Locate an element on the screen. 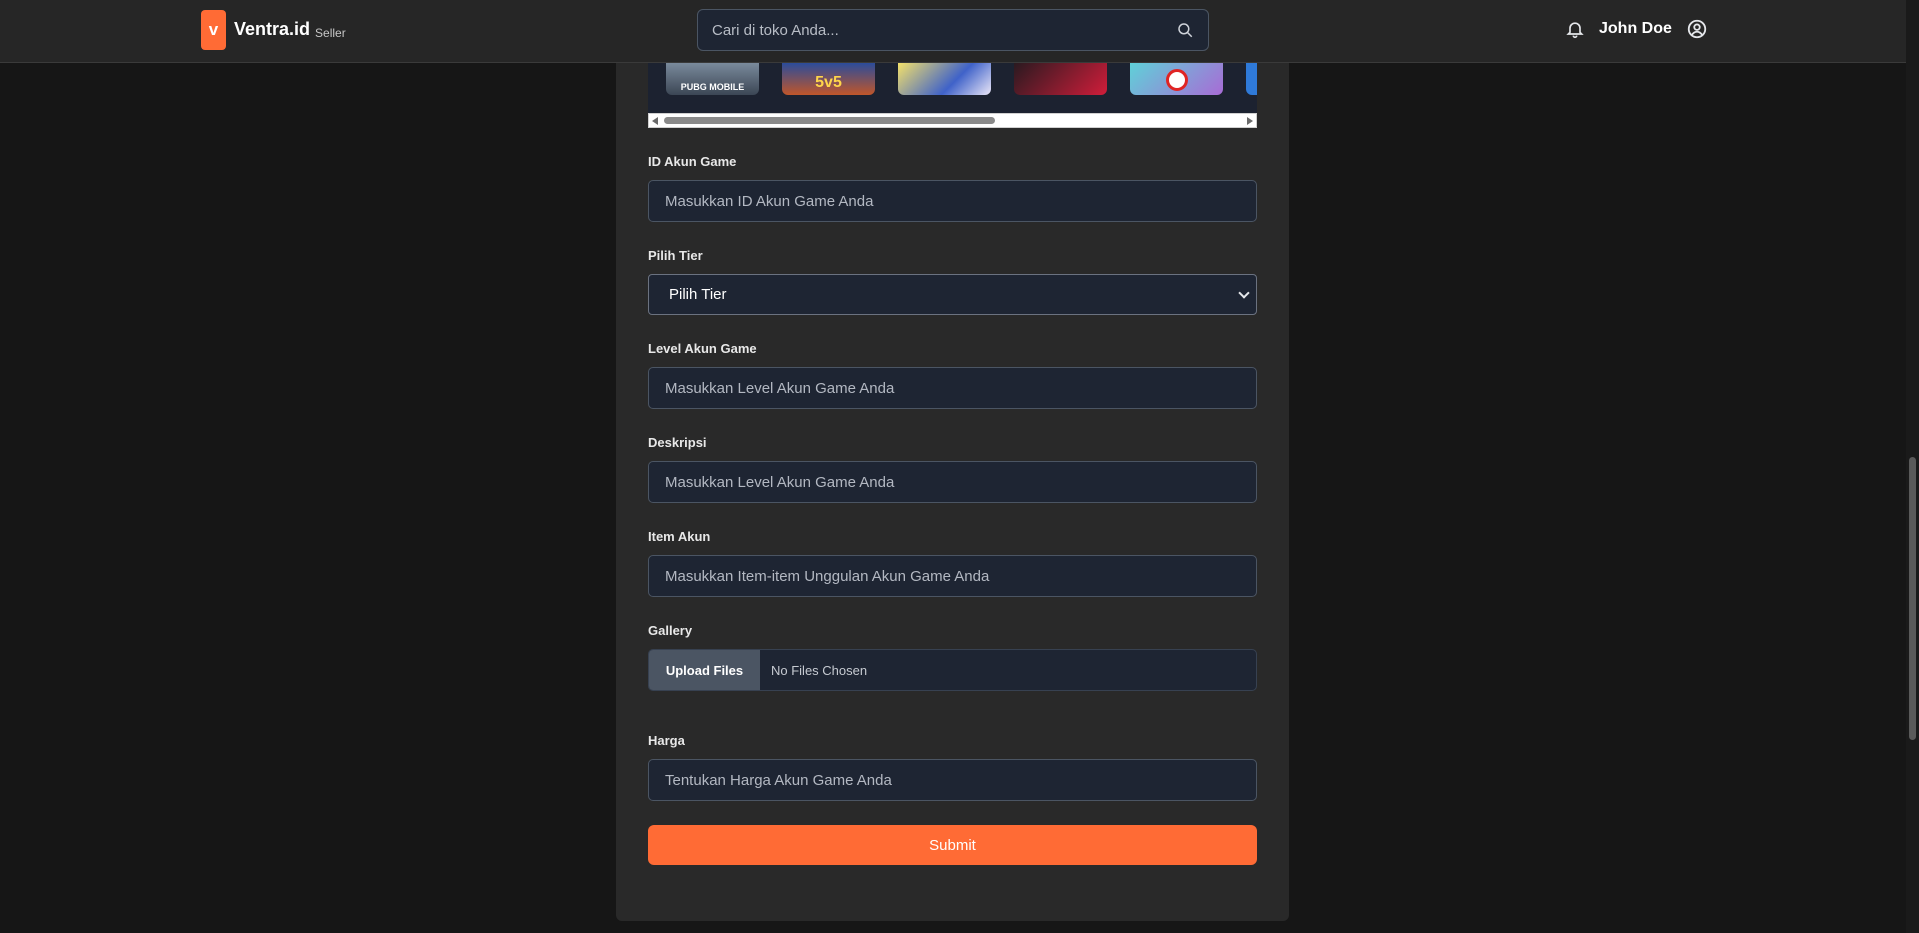 Image resolution: width=1919 pixels, height=933 pixels. deskripsi-label: Deskripsi is located at coordinates (677, 442).